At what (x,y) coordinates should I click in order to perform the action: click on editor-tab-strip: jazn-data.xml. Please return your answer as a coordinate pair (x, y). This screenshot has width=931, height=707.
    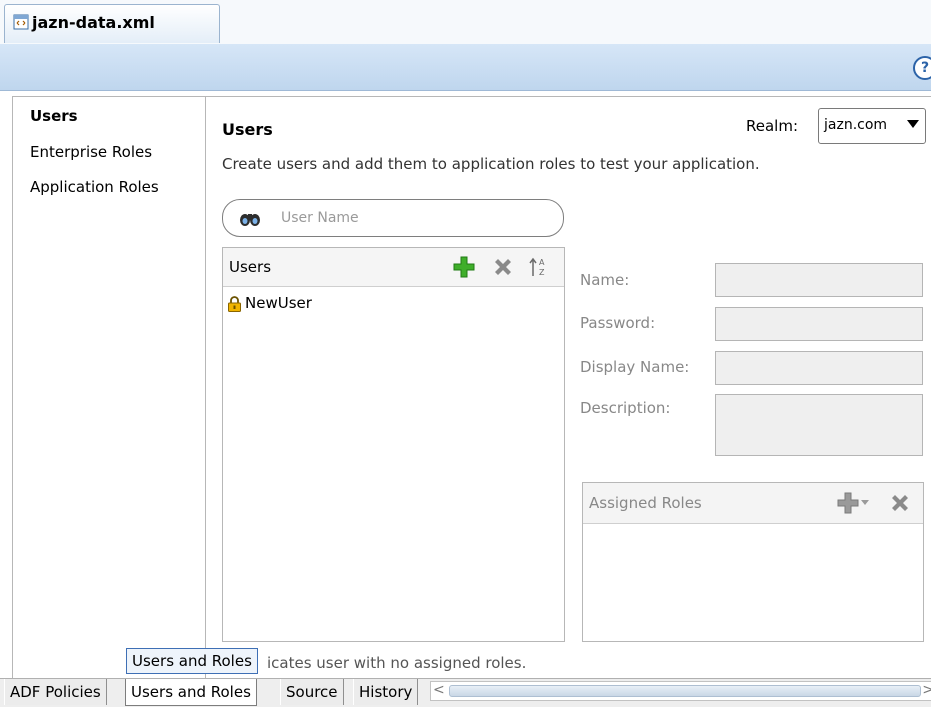
    Looking at the image, I should click on (465, 22).